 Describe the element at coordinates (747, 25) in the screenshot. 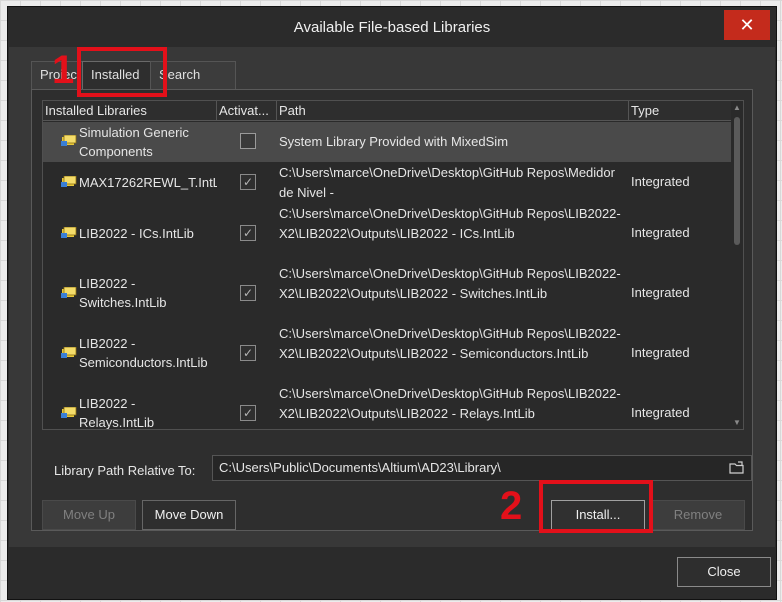

I see `close-icon: ✕` at that location.